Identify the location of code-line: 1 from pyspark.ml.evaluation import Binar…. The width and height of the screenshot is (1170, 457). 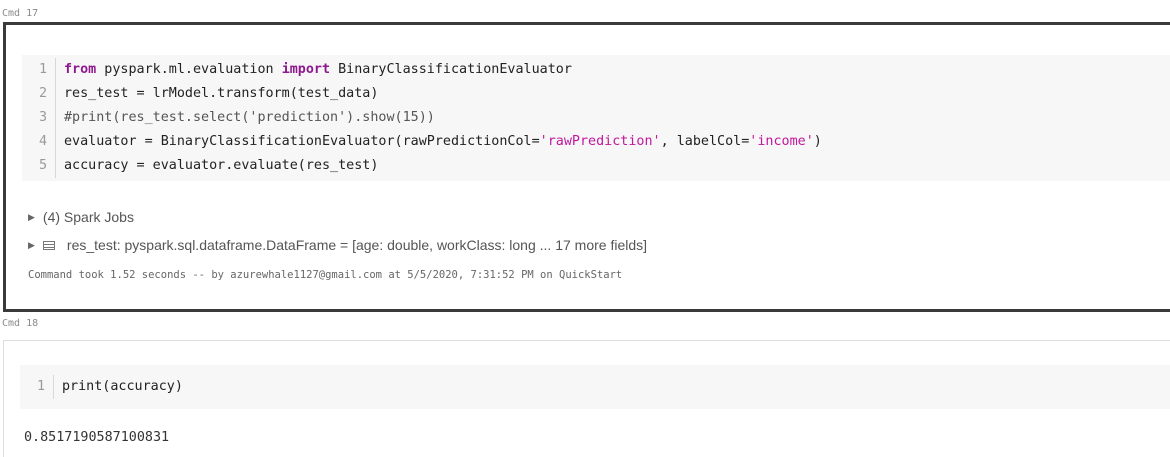
(596, 70).